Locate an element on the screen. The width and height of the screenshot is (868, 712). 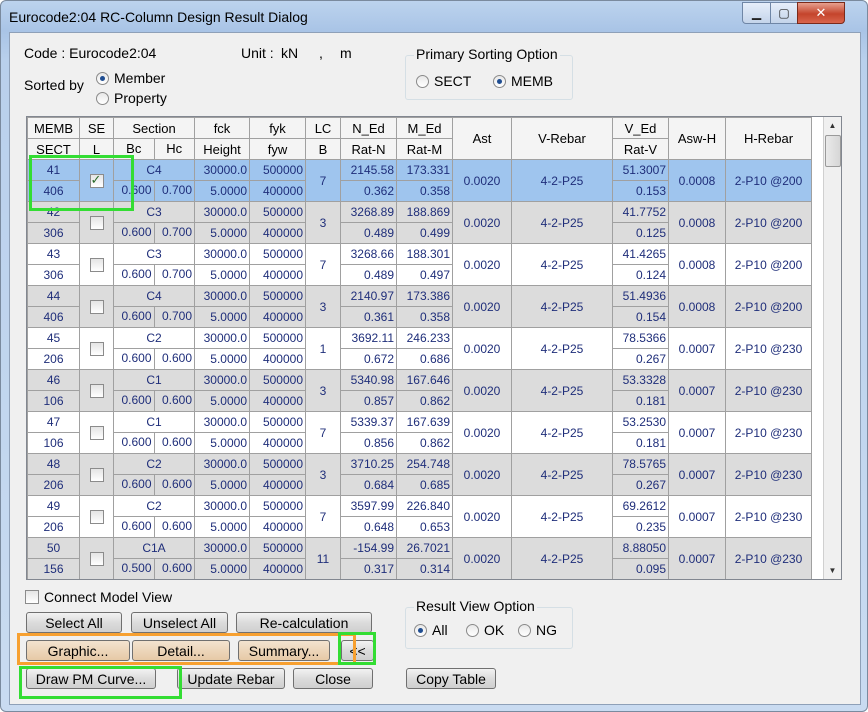
scroll-down-icon: ▼ is located at coordinates (832, 570).